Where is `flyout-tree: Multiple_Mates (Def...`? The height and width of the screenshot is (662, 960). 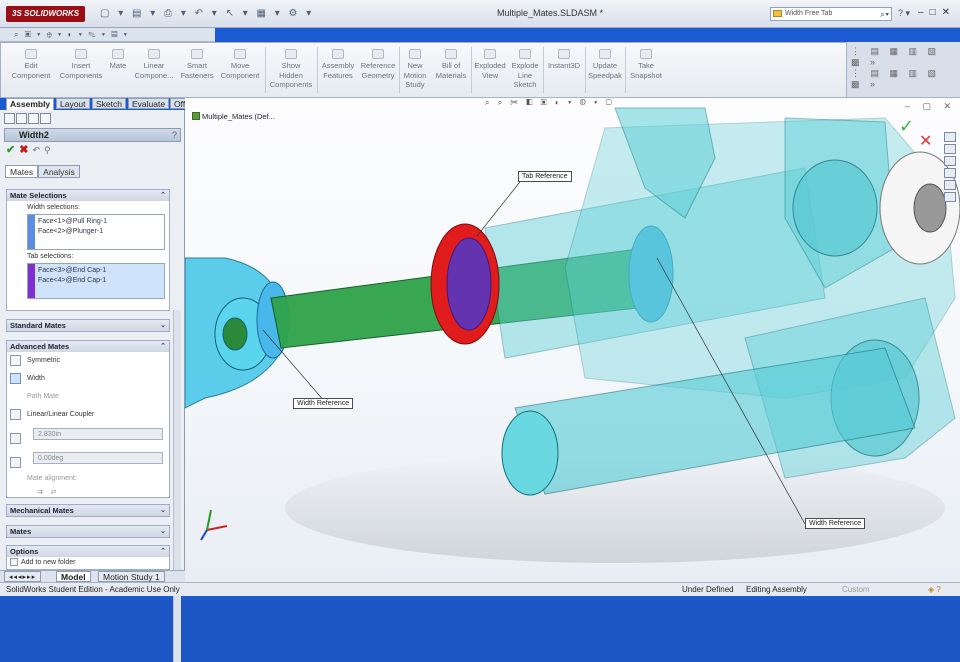 flyout-tree: Multiple_Mates (Def... is located at coordinates (233, 116).